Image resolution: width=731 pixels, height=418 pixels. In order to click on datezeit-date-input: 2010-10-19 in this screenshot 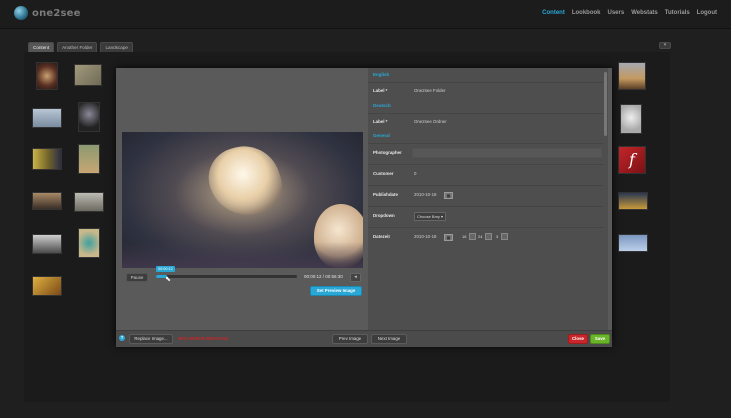, I will do `click(425, 236)`.